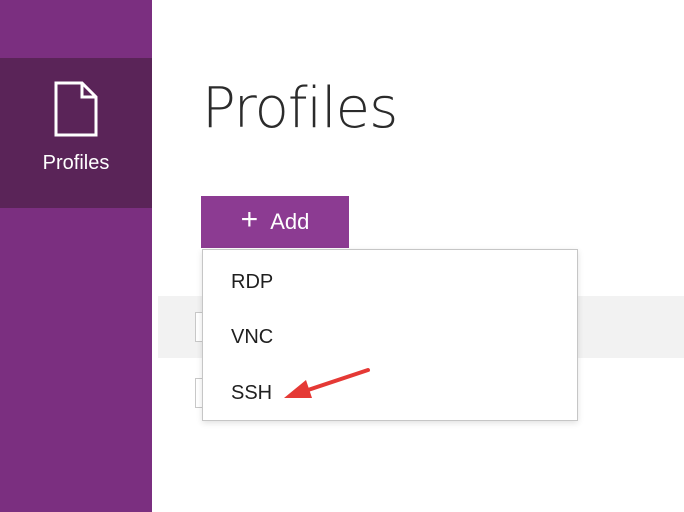 This screenshot has height=512, width=684. Describe the element at coordinates (252, 281) in the screenshot. I see `menu-item-label: RDP` at that location.